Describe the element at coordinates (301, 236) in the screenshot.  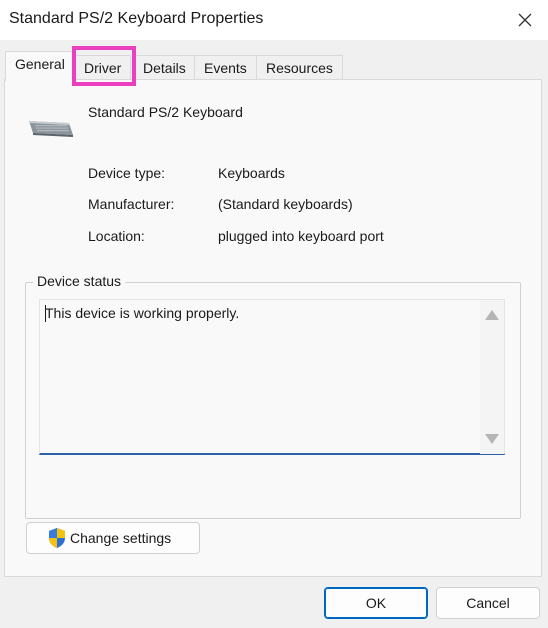
I see `location-value: plugged into keyboard port` at that location.